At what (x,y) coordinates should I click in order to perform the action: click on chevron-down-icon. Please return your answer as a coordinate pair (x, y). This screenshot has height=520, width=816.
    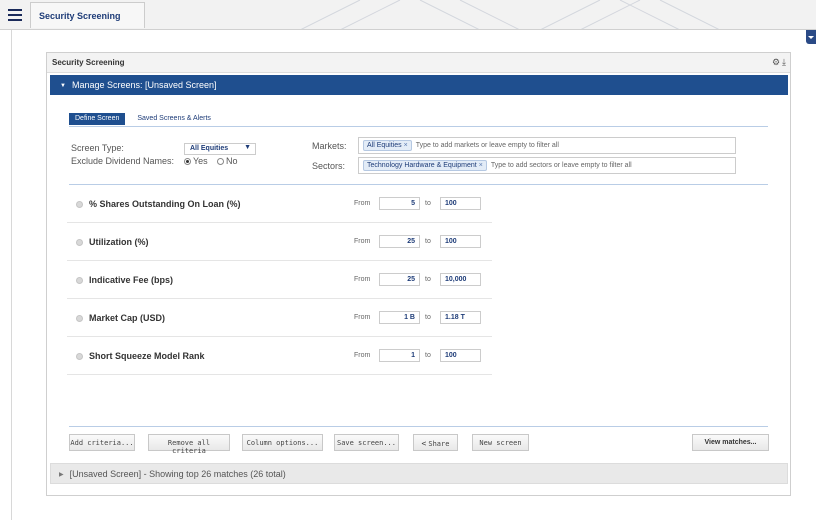
    Looking at the image, I should click on (811, 37).